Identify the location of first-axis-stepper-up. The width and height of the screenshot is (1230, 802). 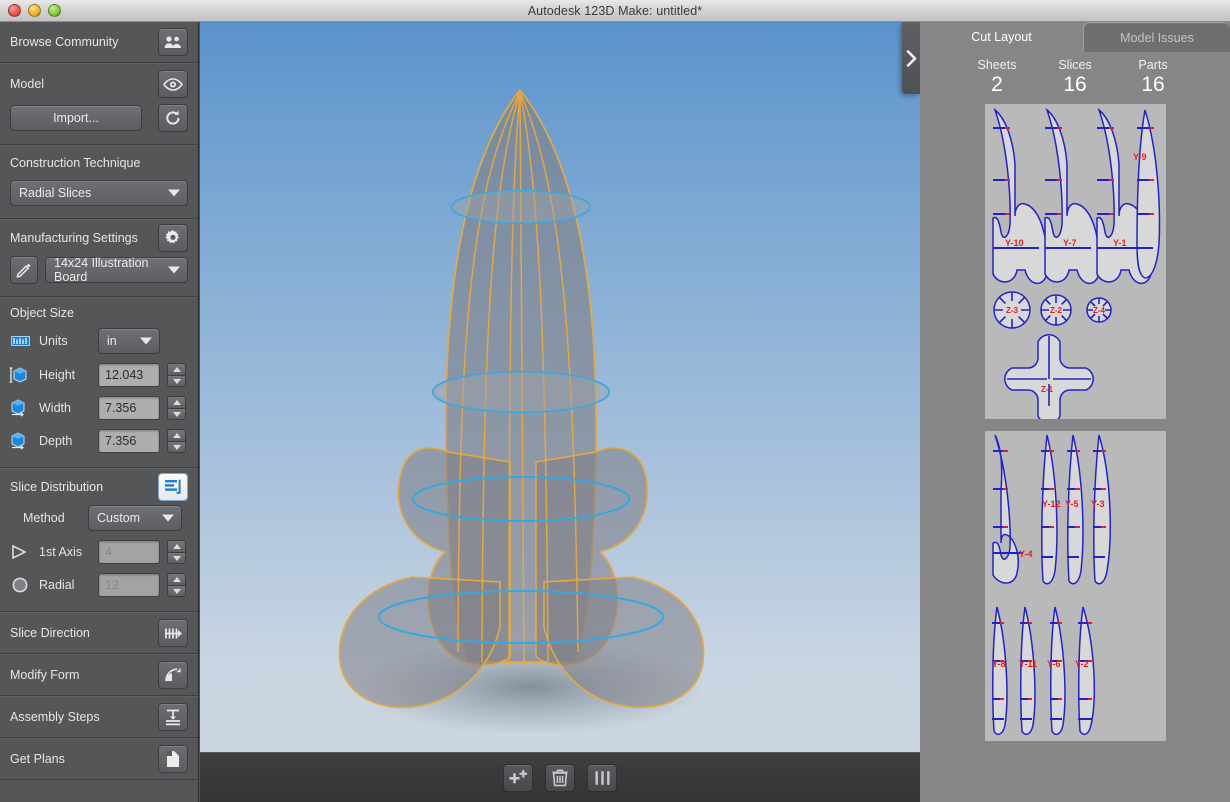
(176, 546).